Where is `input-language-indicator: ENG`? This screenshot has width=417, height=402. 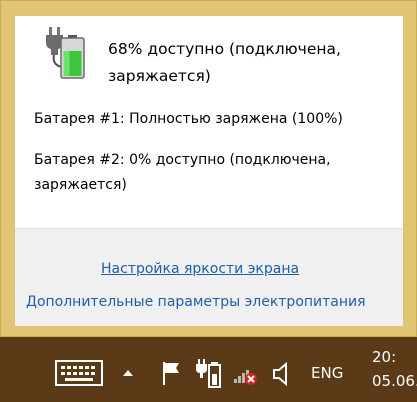
input-language-indicator: ENG is located at coordinates (327, 373).